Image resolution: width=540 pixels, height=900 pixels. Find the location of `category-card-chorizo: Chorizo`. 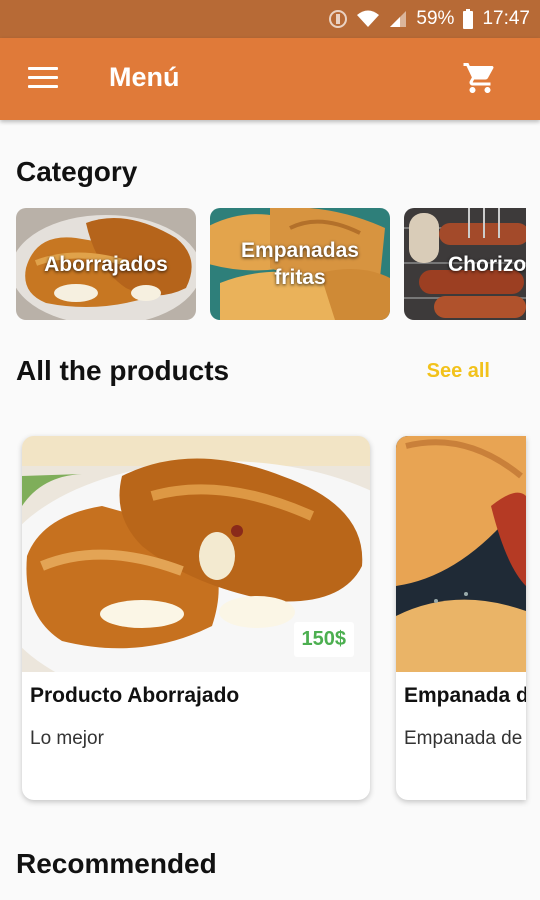

category-card-chorizo: Chorizo is located at coordinates (465, 264).